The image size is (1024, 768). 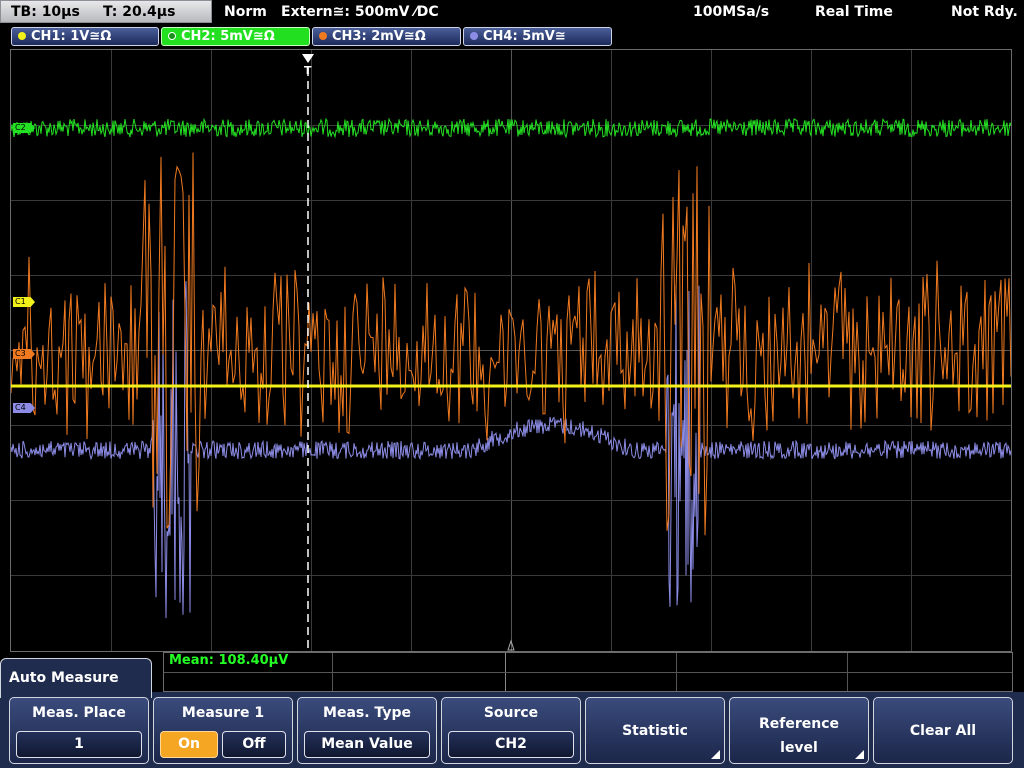 I want to click on center-marker-icon, so click(x=511, y=645).